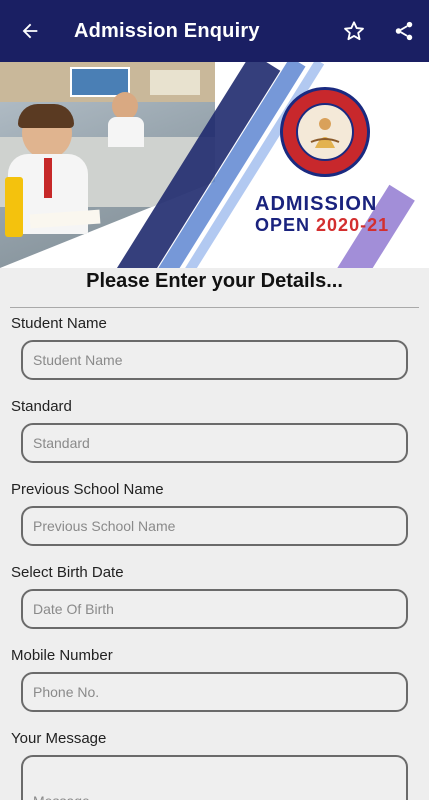  Describe the element at coordinates (214, 360) in the screenshot. I see `student-name-input` at that location.